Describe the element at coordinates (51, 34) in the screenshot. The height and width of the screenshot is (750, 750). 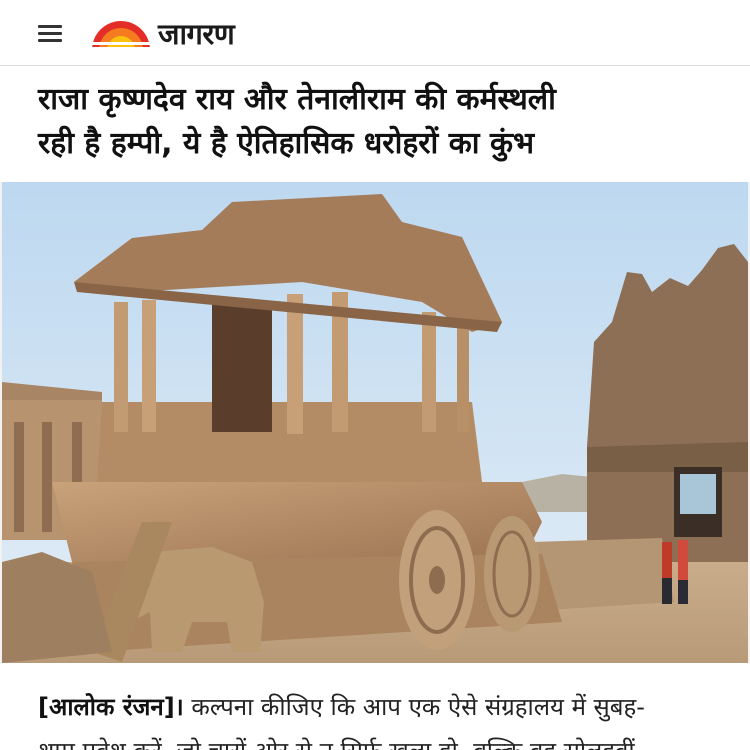
I see `hamburger-menu-icon` at that location.